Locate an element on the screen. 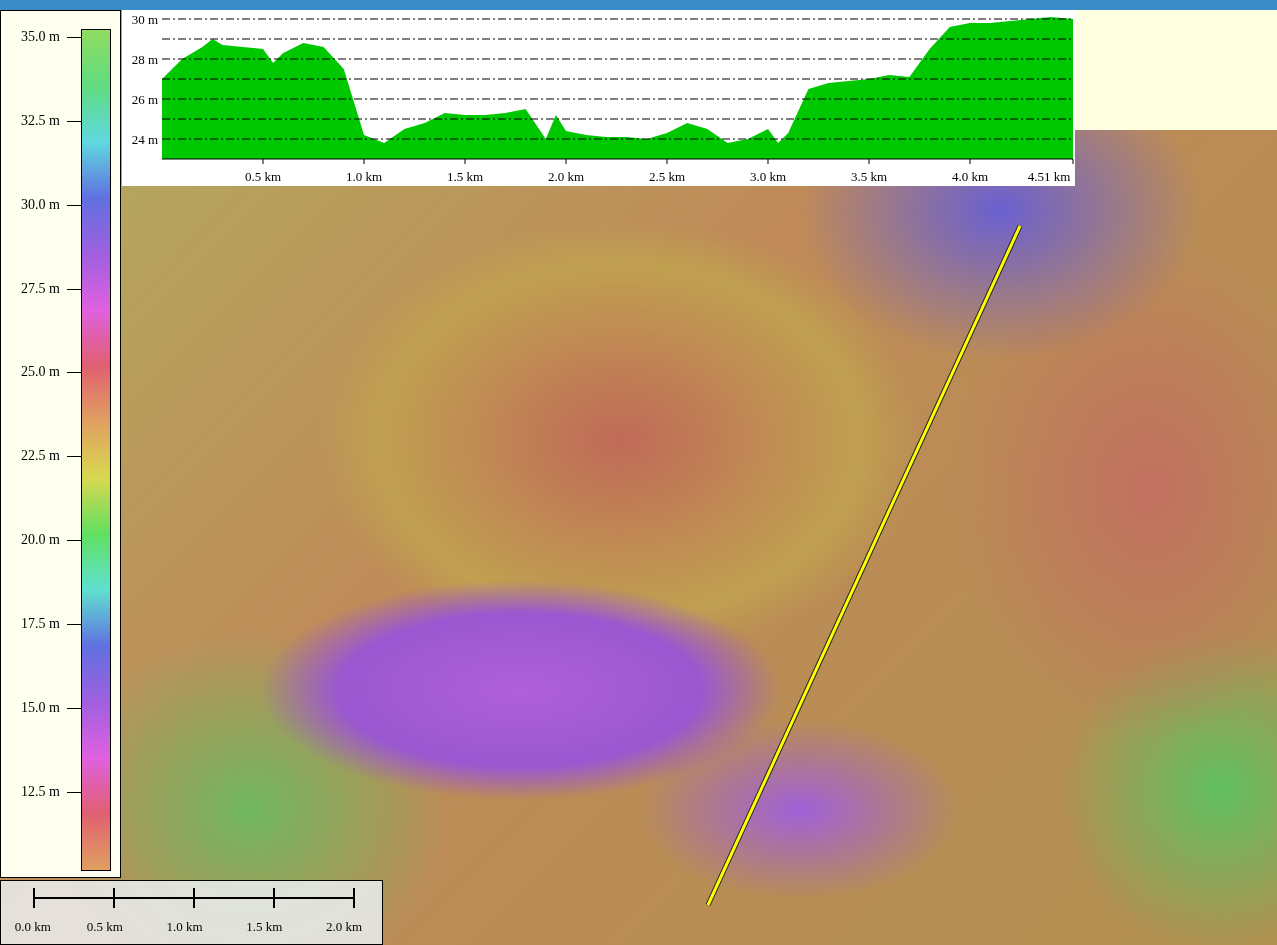  legend-label: 35.0 m is located at coordinates (40, 37).